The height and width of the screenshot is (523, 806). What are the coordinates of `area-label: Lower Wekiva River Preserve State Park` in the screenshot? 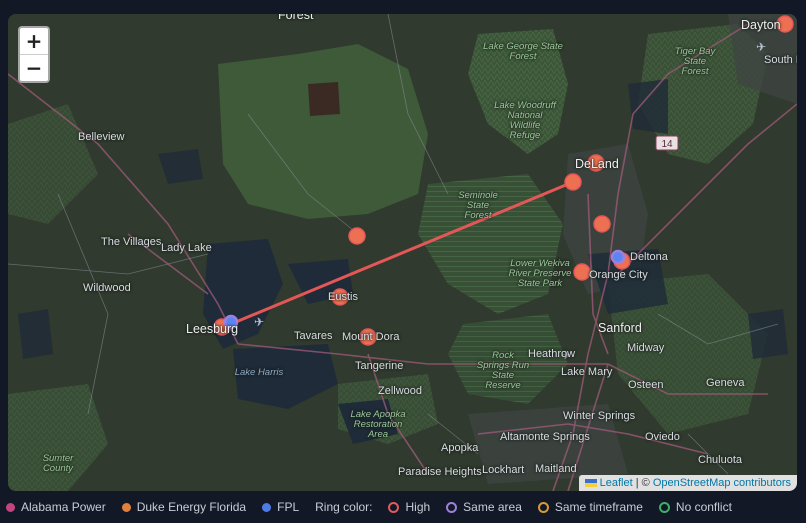 It's located at (540, 273).